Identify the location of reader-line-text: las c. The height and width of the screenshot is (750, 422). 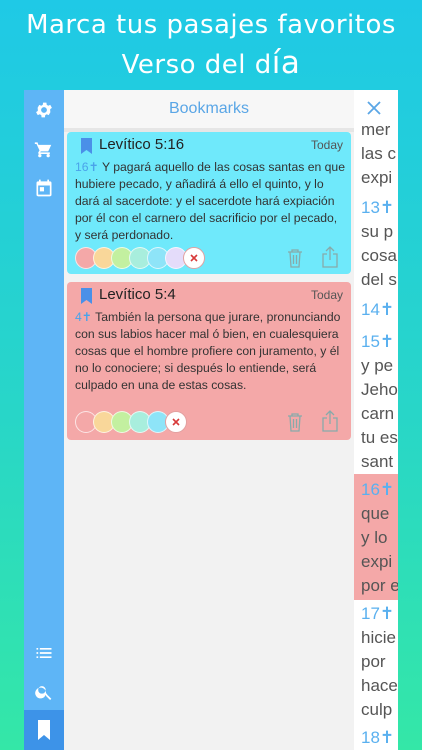
(378, 153).